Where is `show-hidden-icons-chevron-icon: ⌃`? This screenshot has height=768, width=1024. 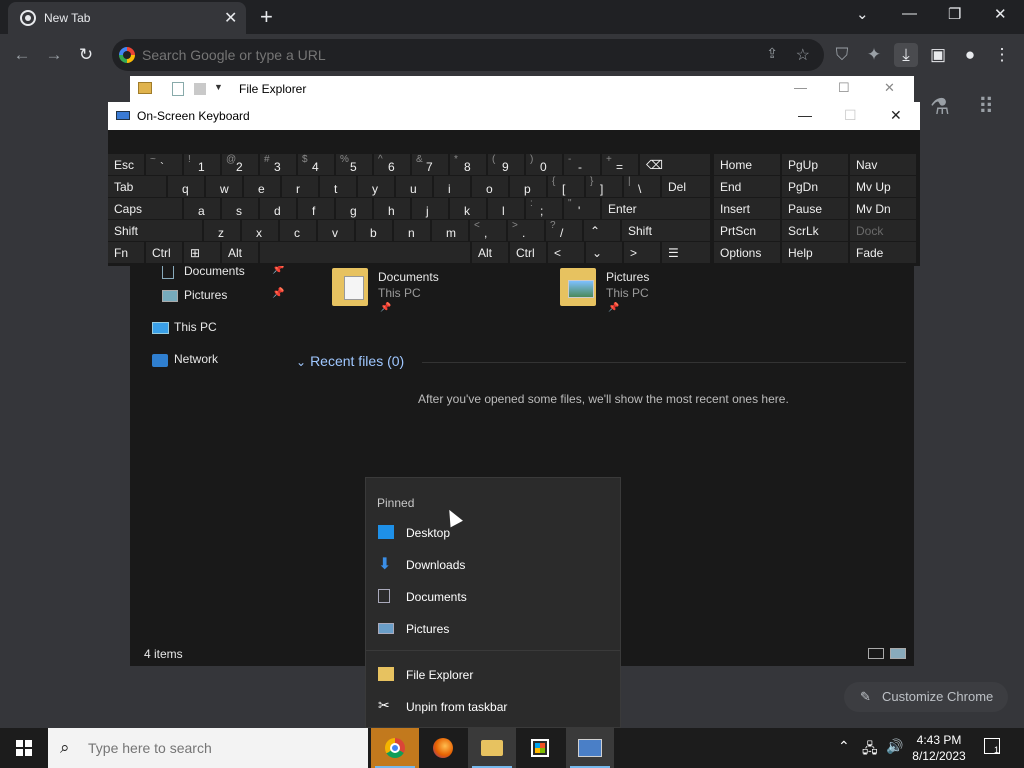
show-hidden-icons-chevron-icon: ⌃ is located at coordinates (844, 746).